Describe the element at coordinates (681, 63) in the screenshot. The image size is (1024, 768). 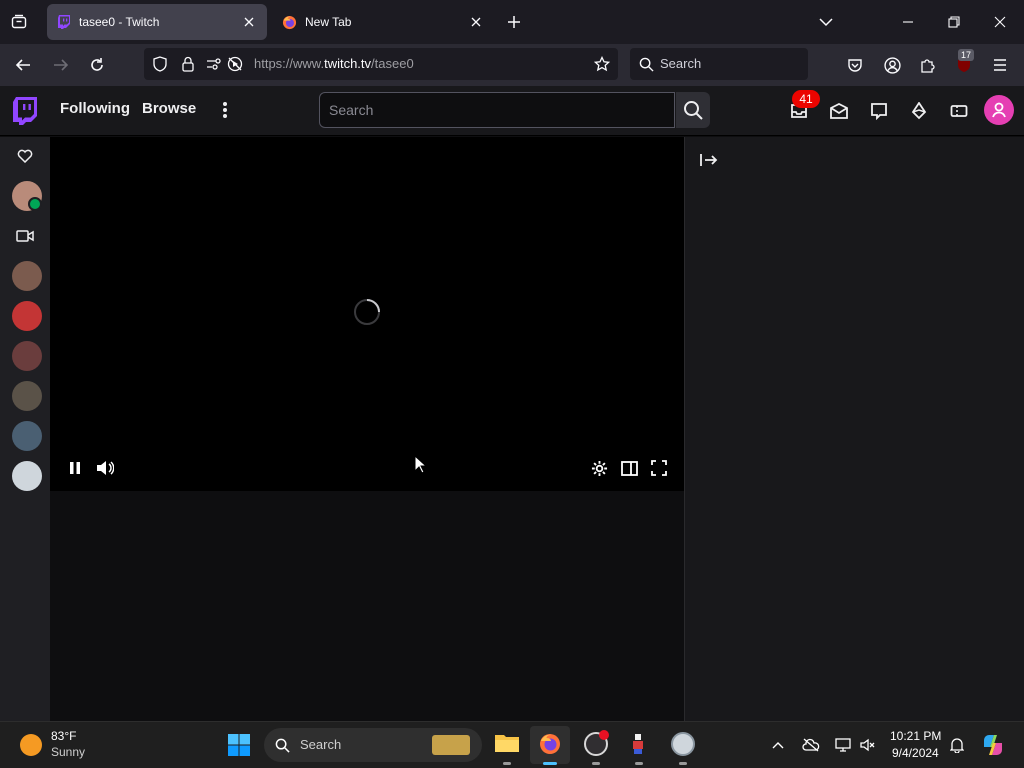
I see `browser-search-placeholder: Search` at that location.